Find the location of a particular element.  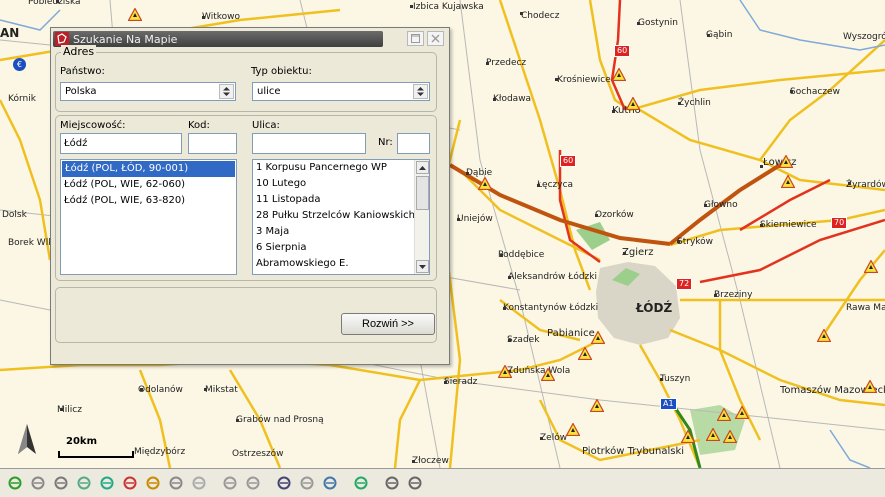

city-list-item: Łódź (POL, WIE, 63-820) is located at coordinates (148, 201).